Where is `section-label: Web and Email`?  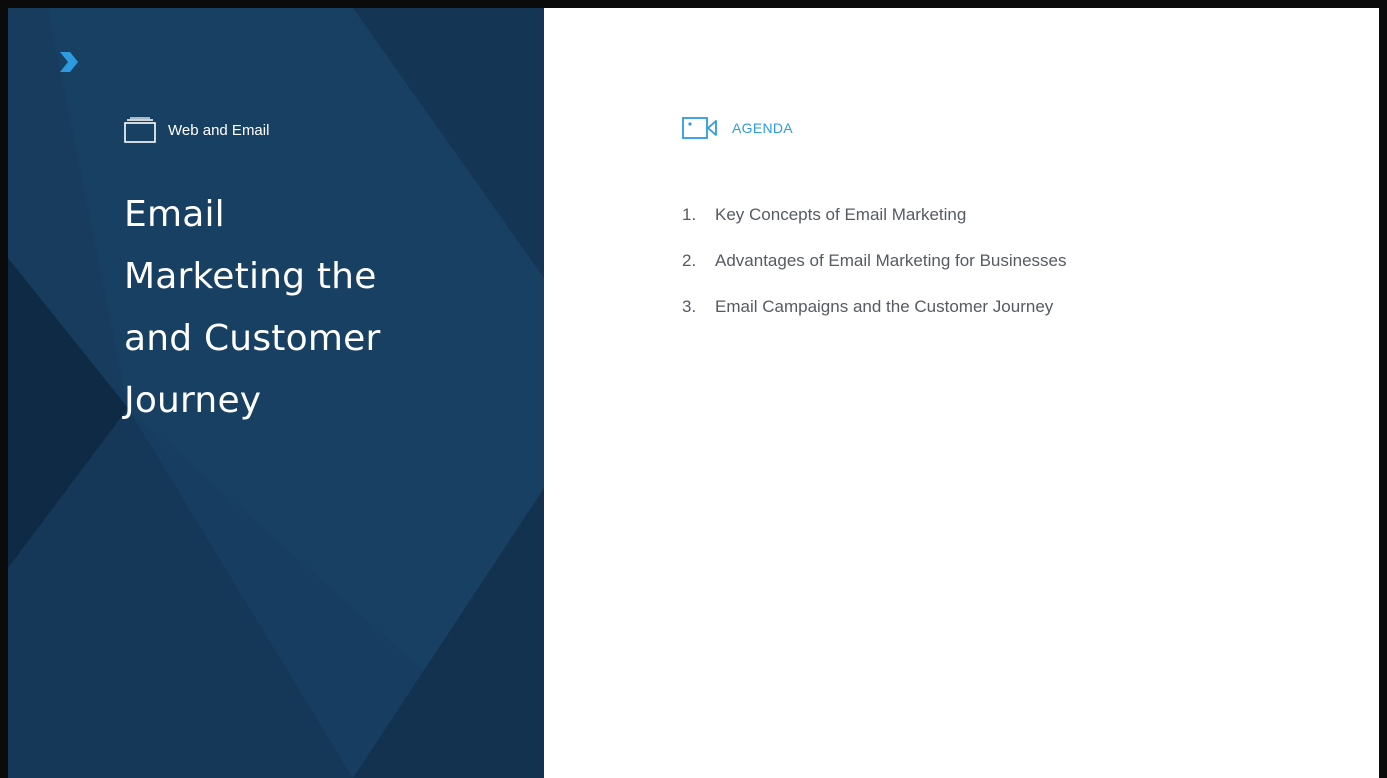 section-label: Web and Email is located at coordinates (219, 130).